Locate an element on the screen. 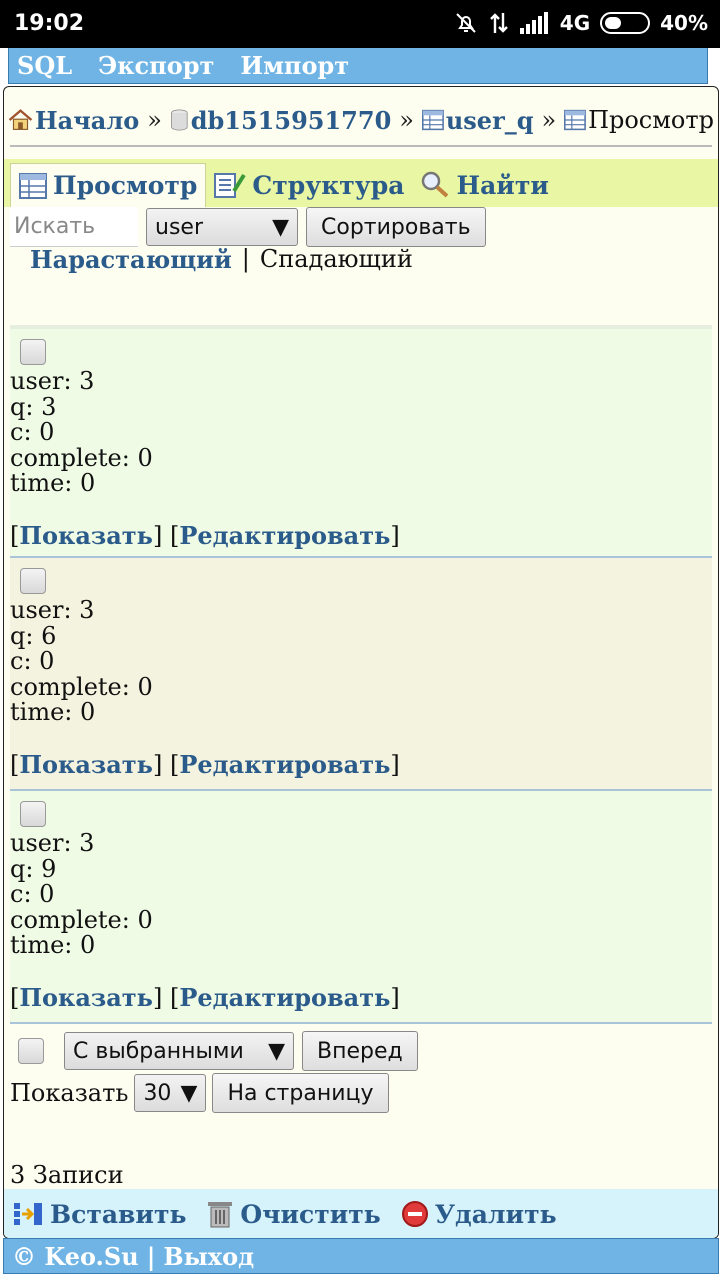 This screenshot has height=1280, width=720. divider is located at coordinates (361, 146).